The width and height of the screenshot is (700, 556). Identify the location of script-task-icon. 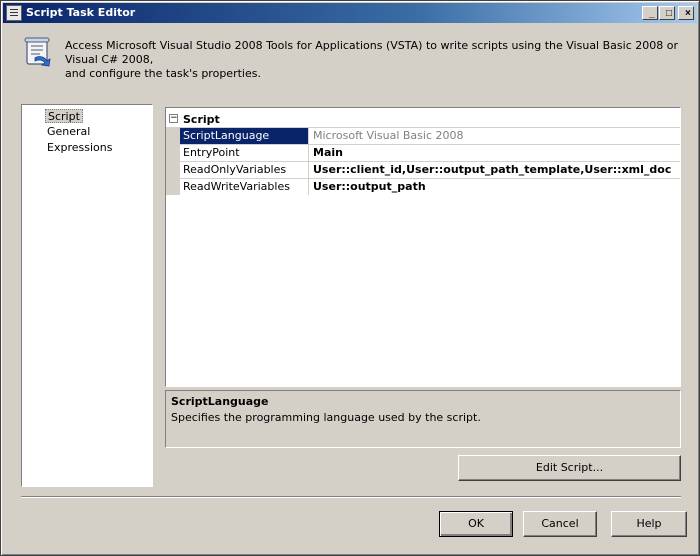
(14, 13).